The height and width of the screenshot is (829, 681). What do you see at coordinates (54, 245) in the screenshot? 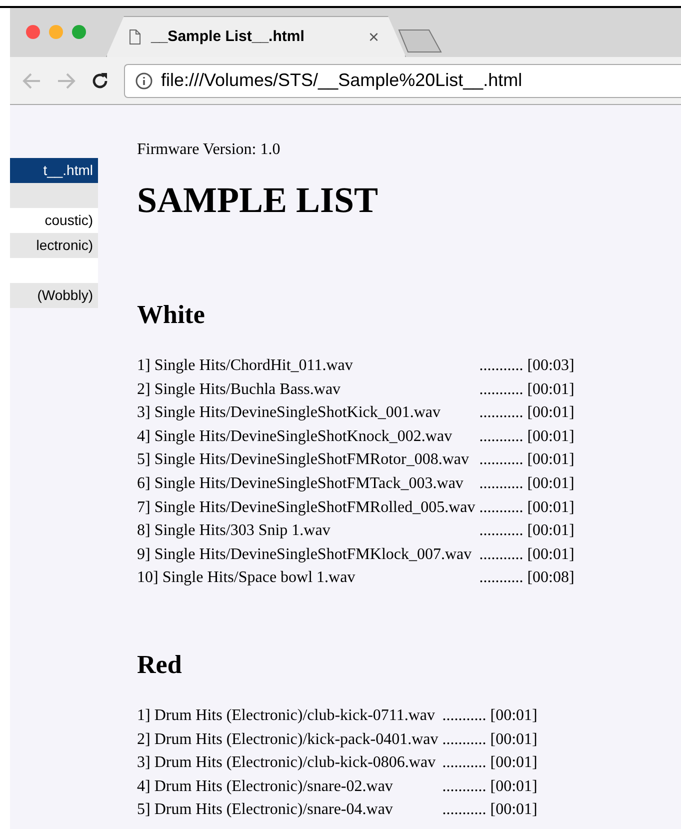
I see `sidebar-item: lectronic)` at bounding box center [54, 245].